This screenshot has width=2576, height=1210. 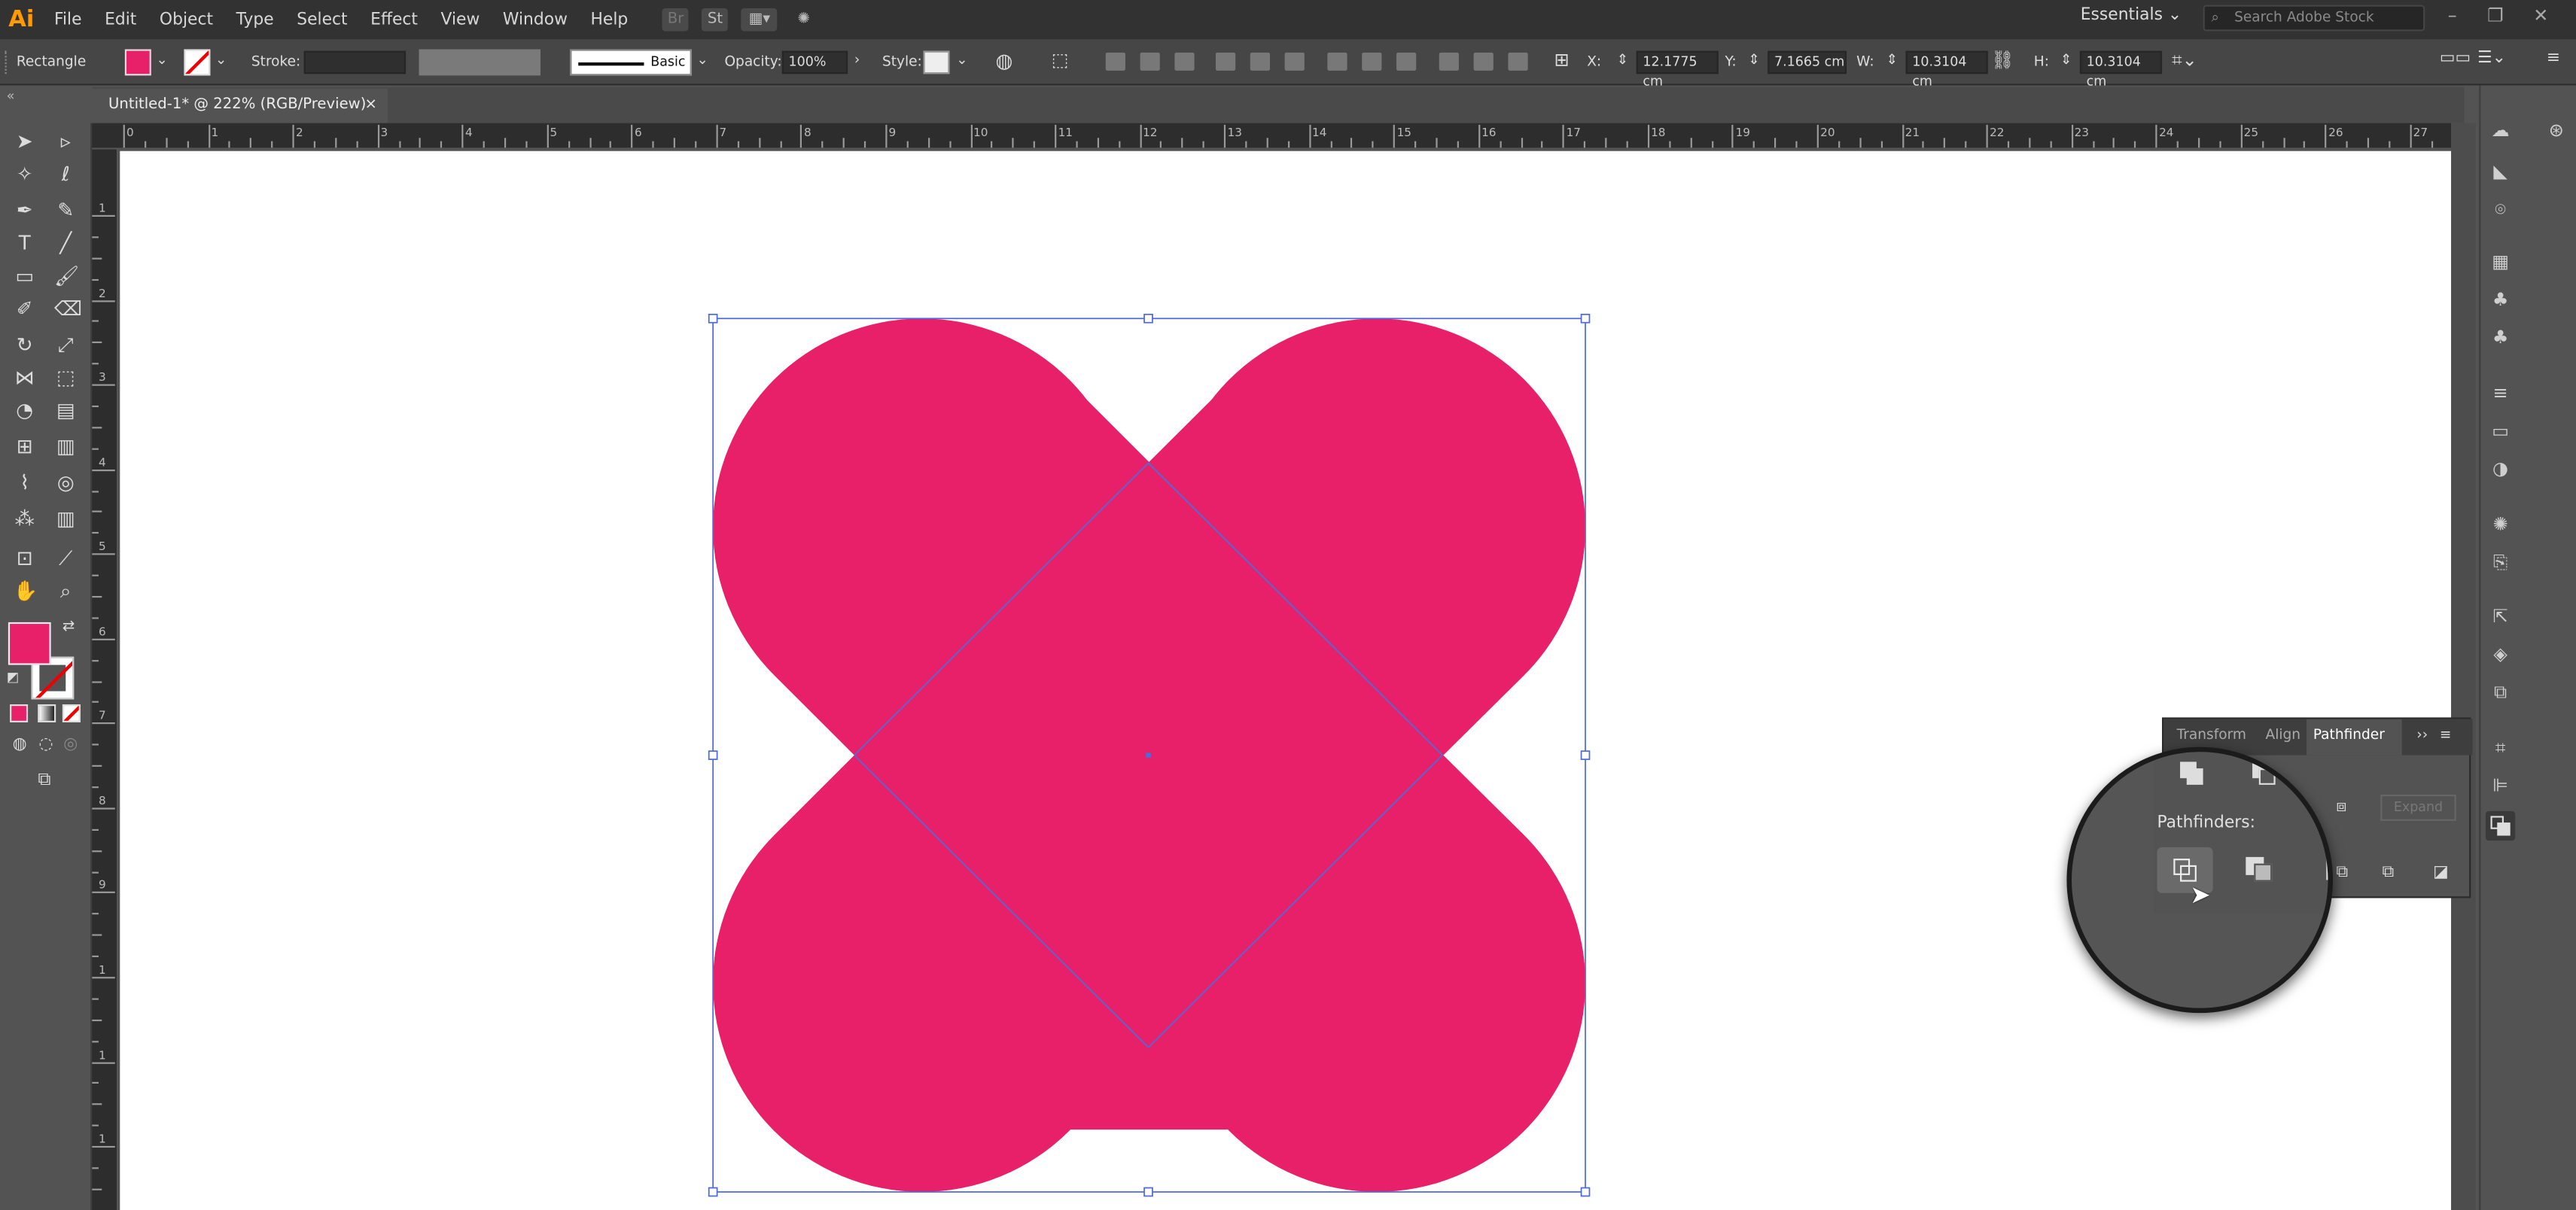 I want to click on exclude-button: ⧈, so click(x=2347, y=810).